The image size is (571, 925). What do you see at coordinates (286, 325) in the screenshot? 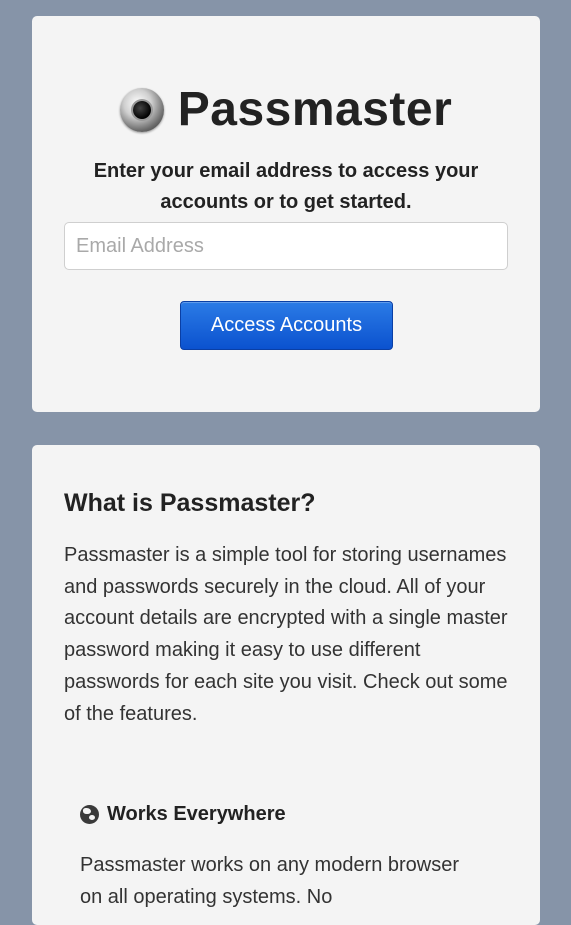
I see `access-accounts-button: Access Accounts` at bounding box center [286, 325].